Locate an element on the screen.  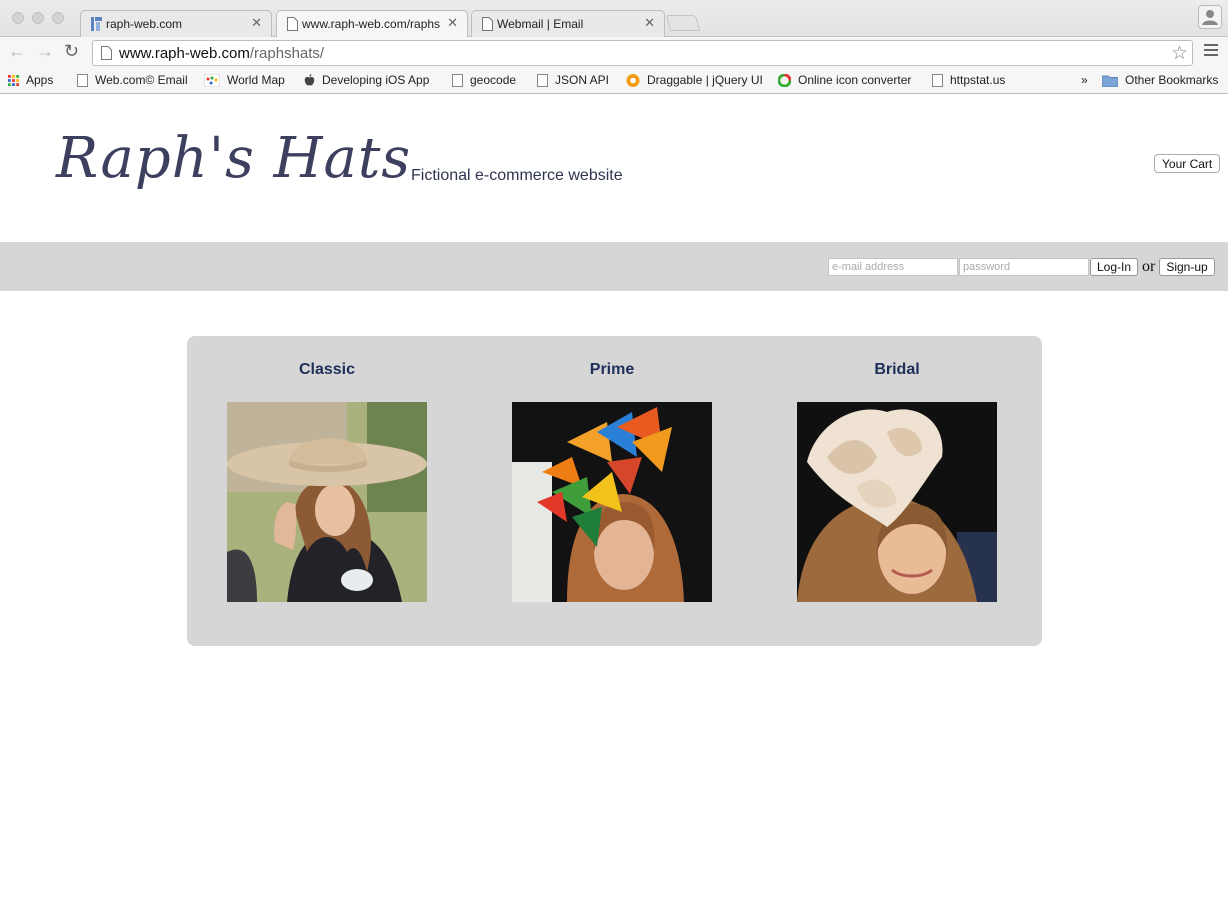
category-title: Bridal is located at coordinates (897, 370).